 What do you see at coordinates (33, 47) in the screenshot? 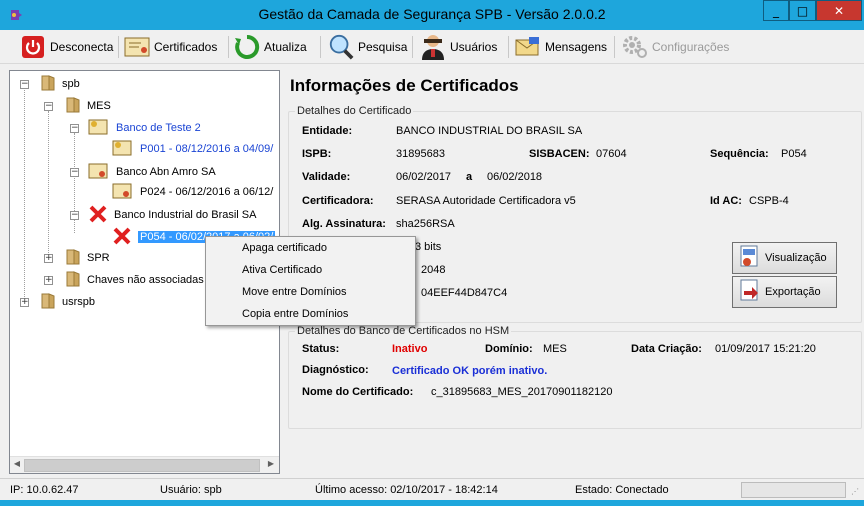
I see `power-icon` at bounding box center [33, 47].